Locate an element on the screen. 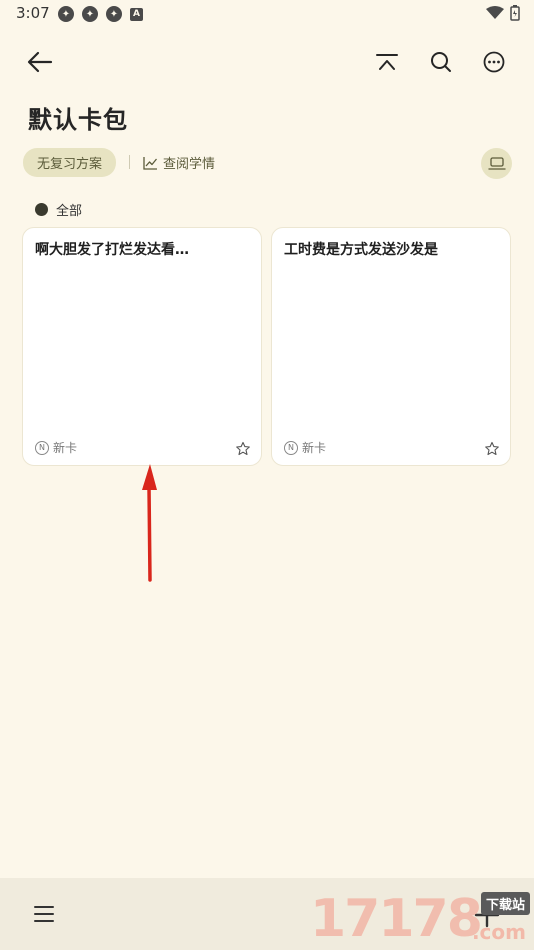  view-stats-label: 查阅学情 is located at coordinates (189, 164).